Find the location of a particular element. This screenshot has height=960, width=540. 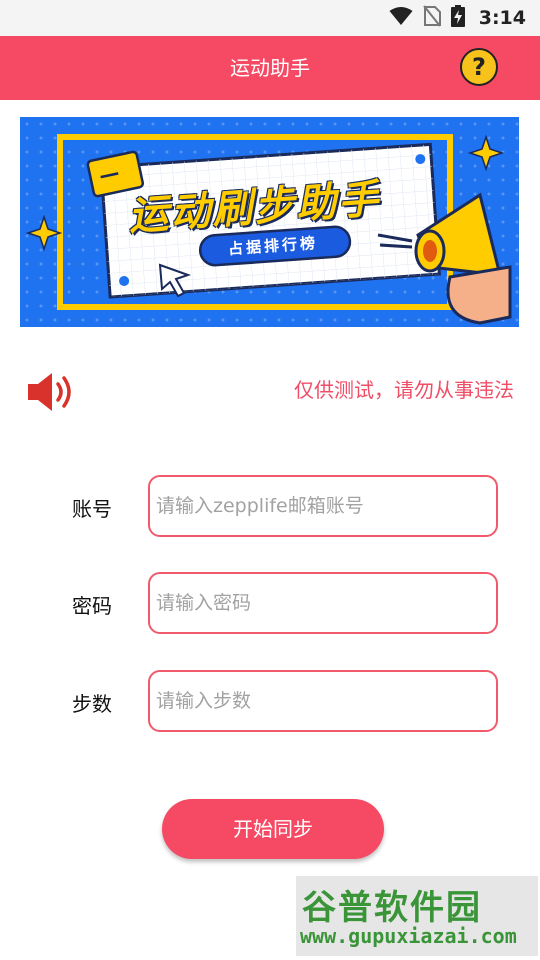

notice-text: 仅供测试，请勿从事违法 is located at coordinates (404, 390).